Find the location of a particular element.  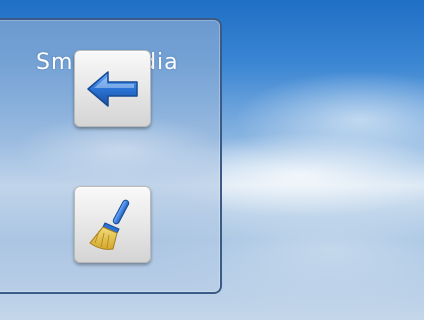

clear-button is located at coordinates (112, 224).